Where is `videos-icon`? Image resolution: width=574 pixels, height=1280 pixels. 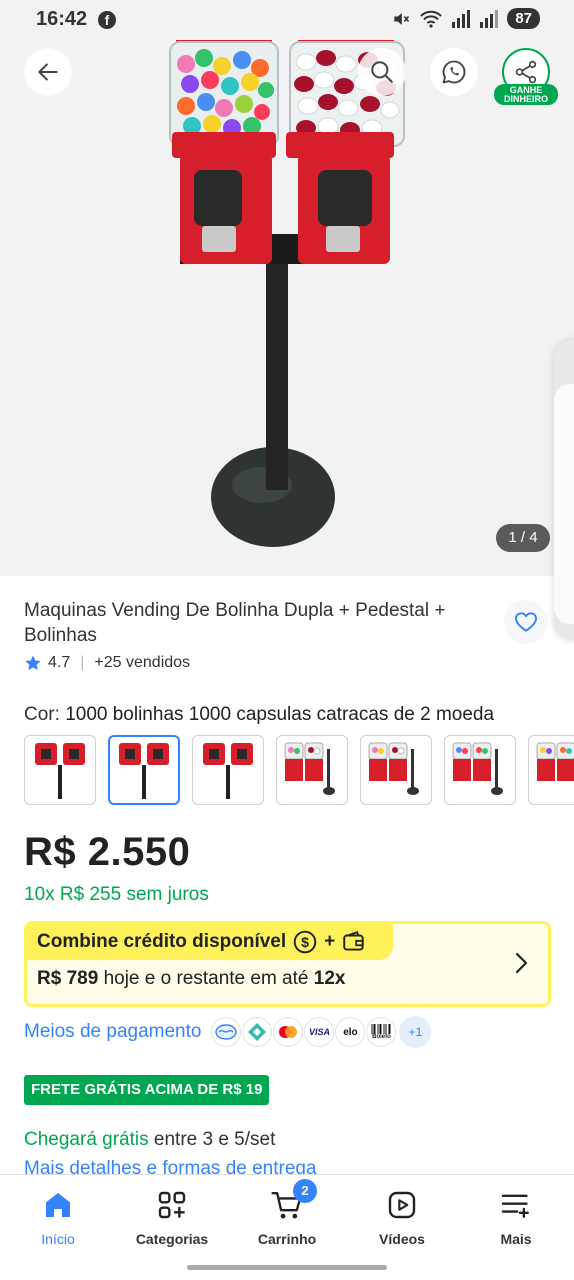
videos-icon is located at coordinates (402, 1205).